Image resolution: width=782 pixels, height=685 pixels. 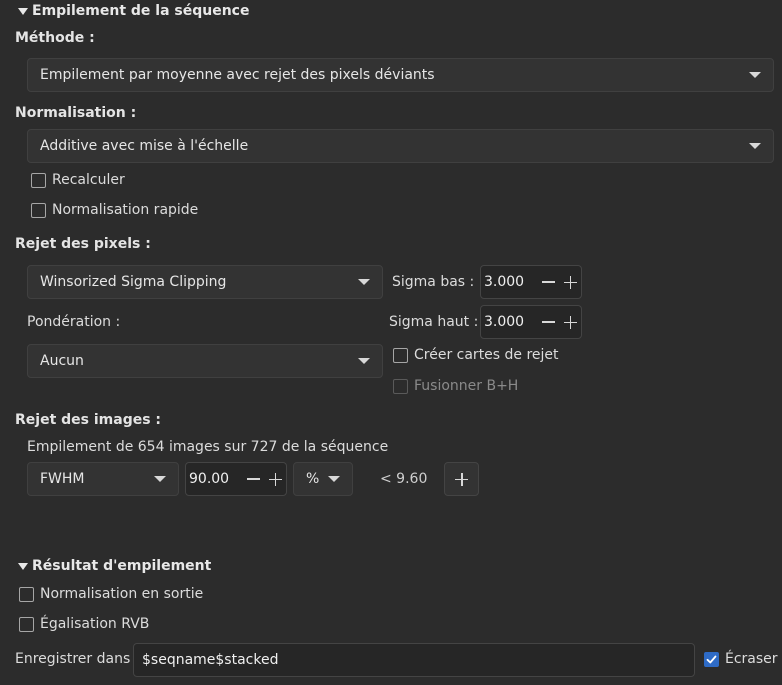 I want to click on sigma-low-value: 3.000, so click(x=509, y=282).